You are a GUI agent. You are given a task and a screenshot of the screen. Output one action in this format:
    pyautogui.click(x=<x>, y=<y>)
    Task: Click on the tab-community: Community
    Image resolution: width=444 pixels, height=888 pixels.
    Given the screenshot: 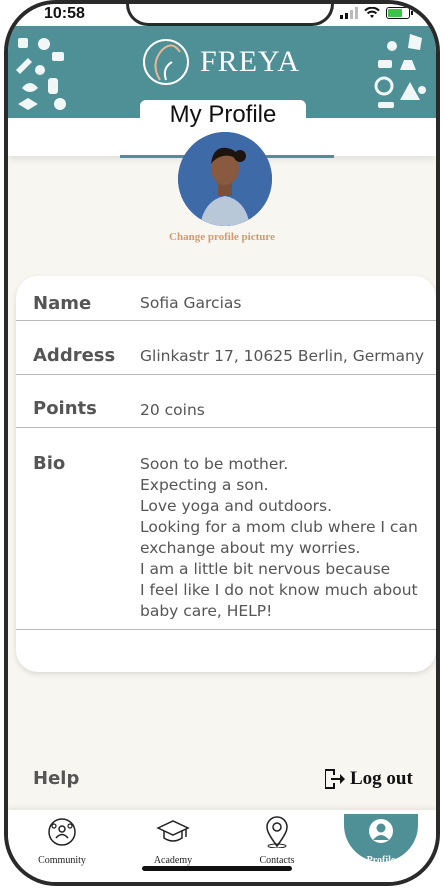 What is the action you would take?
    pyautogui.click(x=62, y=841)
    